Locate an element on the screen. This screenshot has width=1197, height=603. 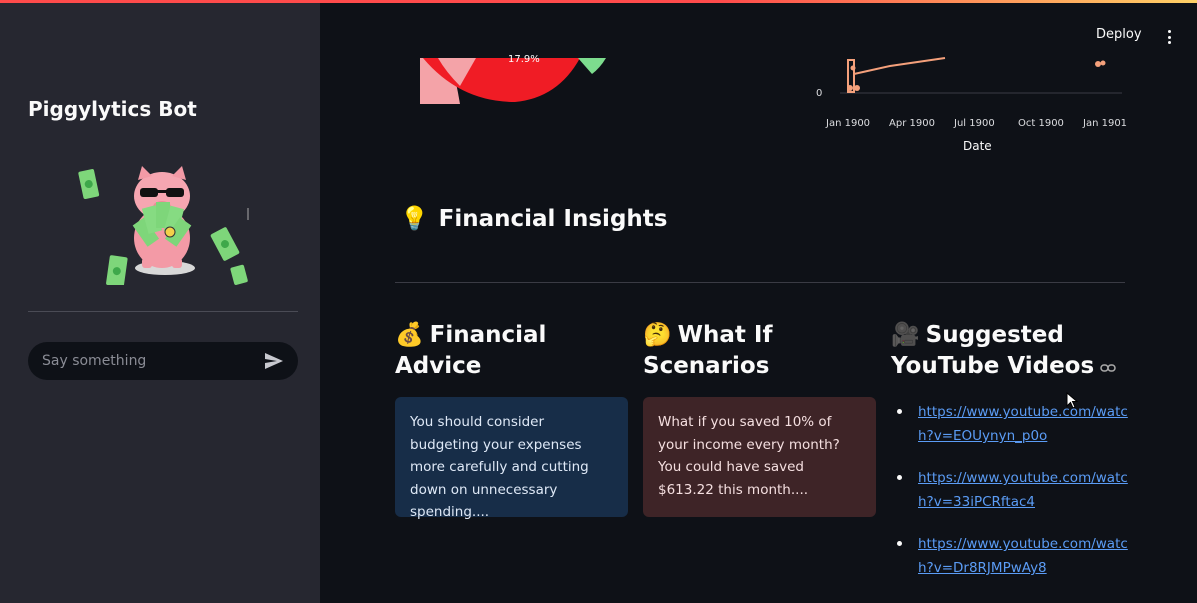
pie-slice-green is located at coordinates (592, 66).